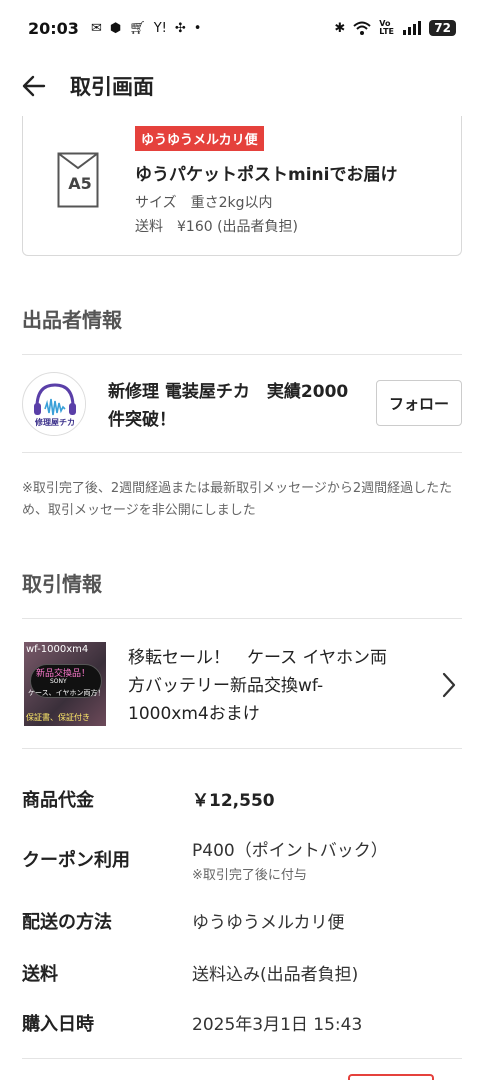 Image resolution: width=484 pixels, height=1080 pixels. What do you see at coordinates (72, 320) in the screenshot?
I see `seller-section-heading: 出品者情報` at bounding box center [72, 320].